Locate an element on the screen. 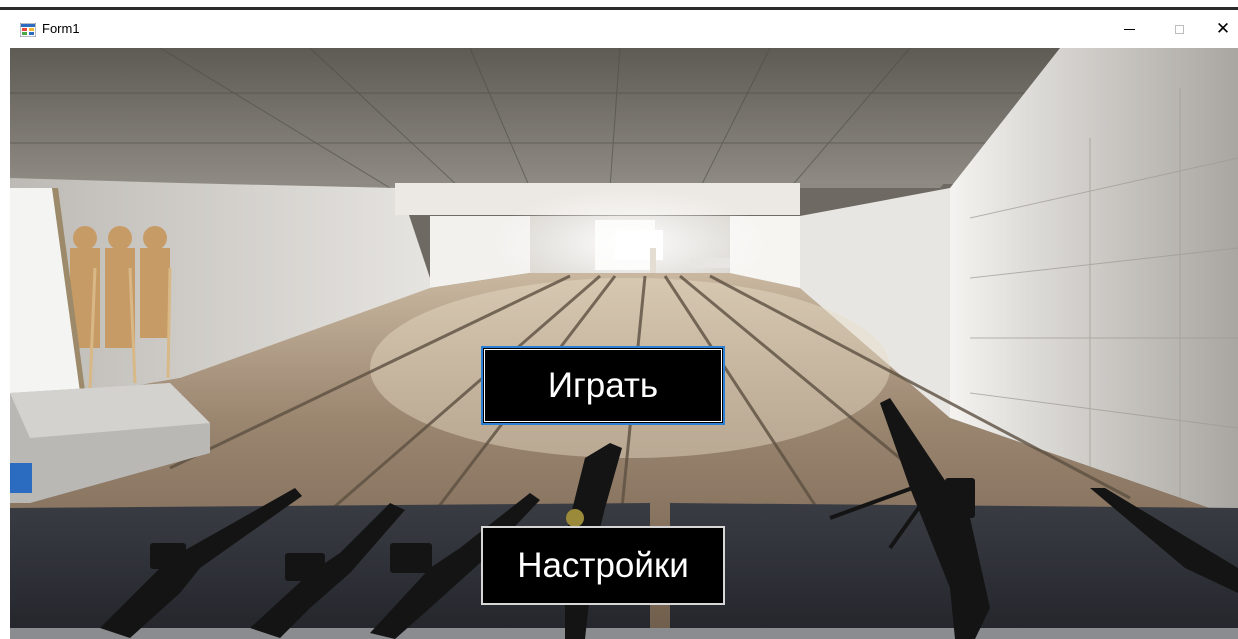 Image resolution: width=1238 pixels, height=639 pixels. settings-button: Настройки is located at coordinates (603, 565).